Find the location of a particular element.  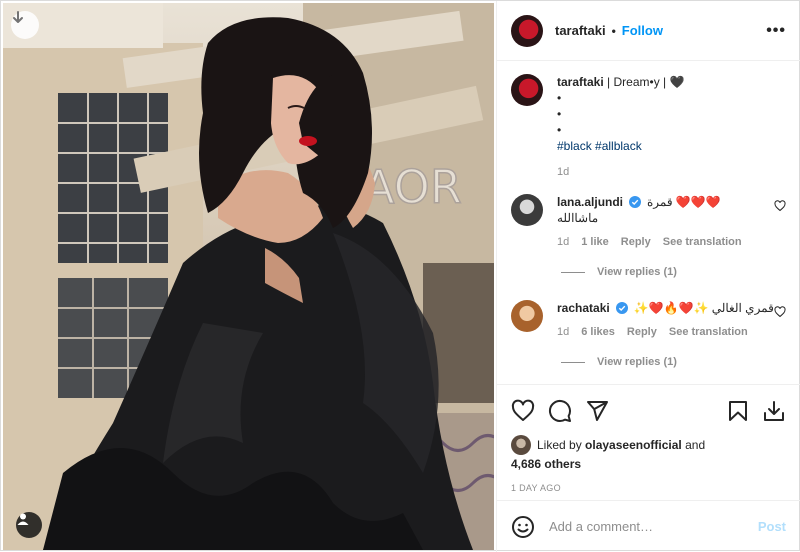

comment-likes-count: 6 likes is located at coordinates (598, 332).